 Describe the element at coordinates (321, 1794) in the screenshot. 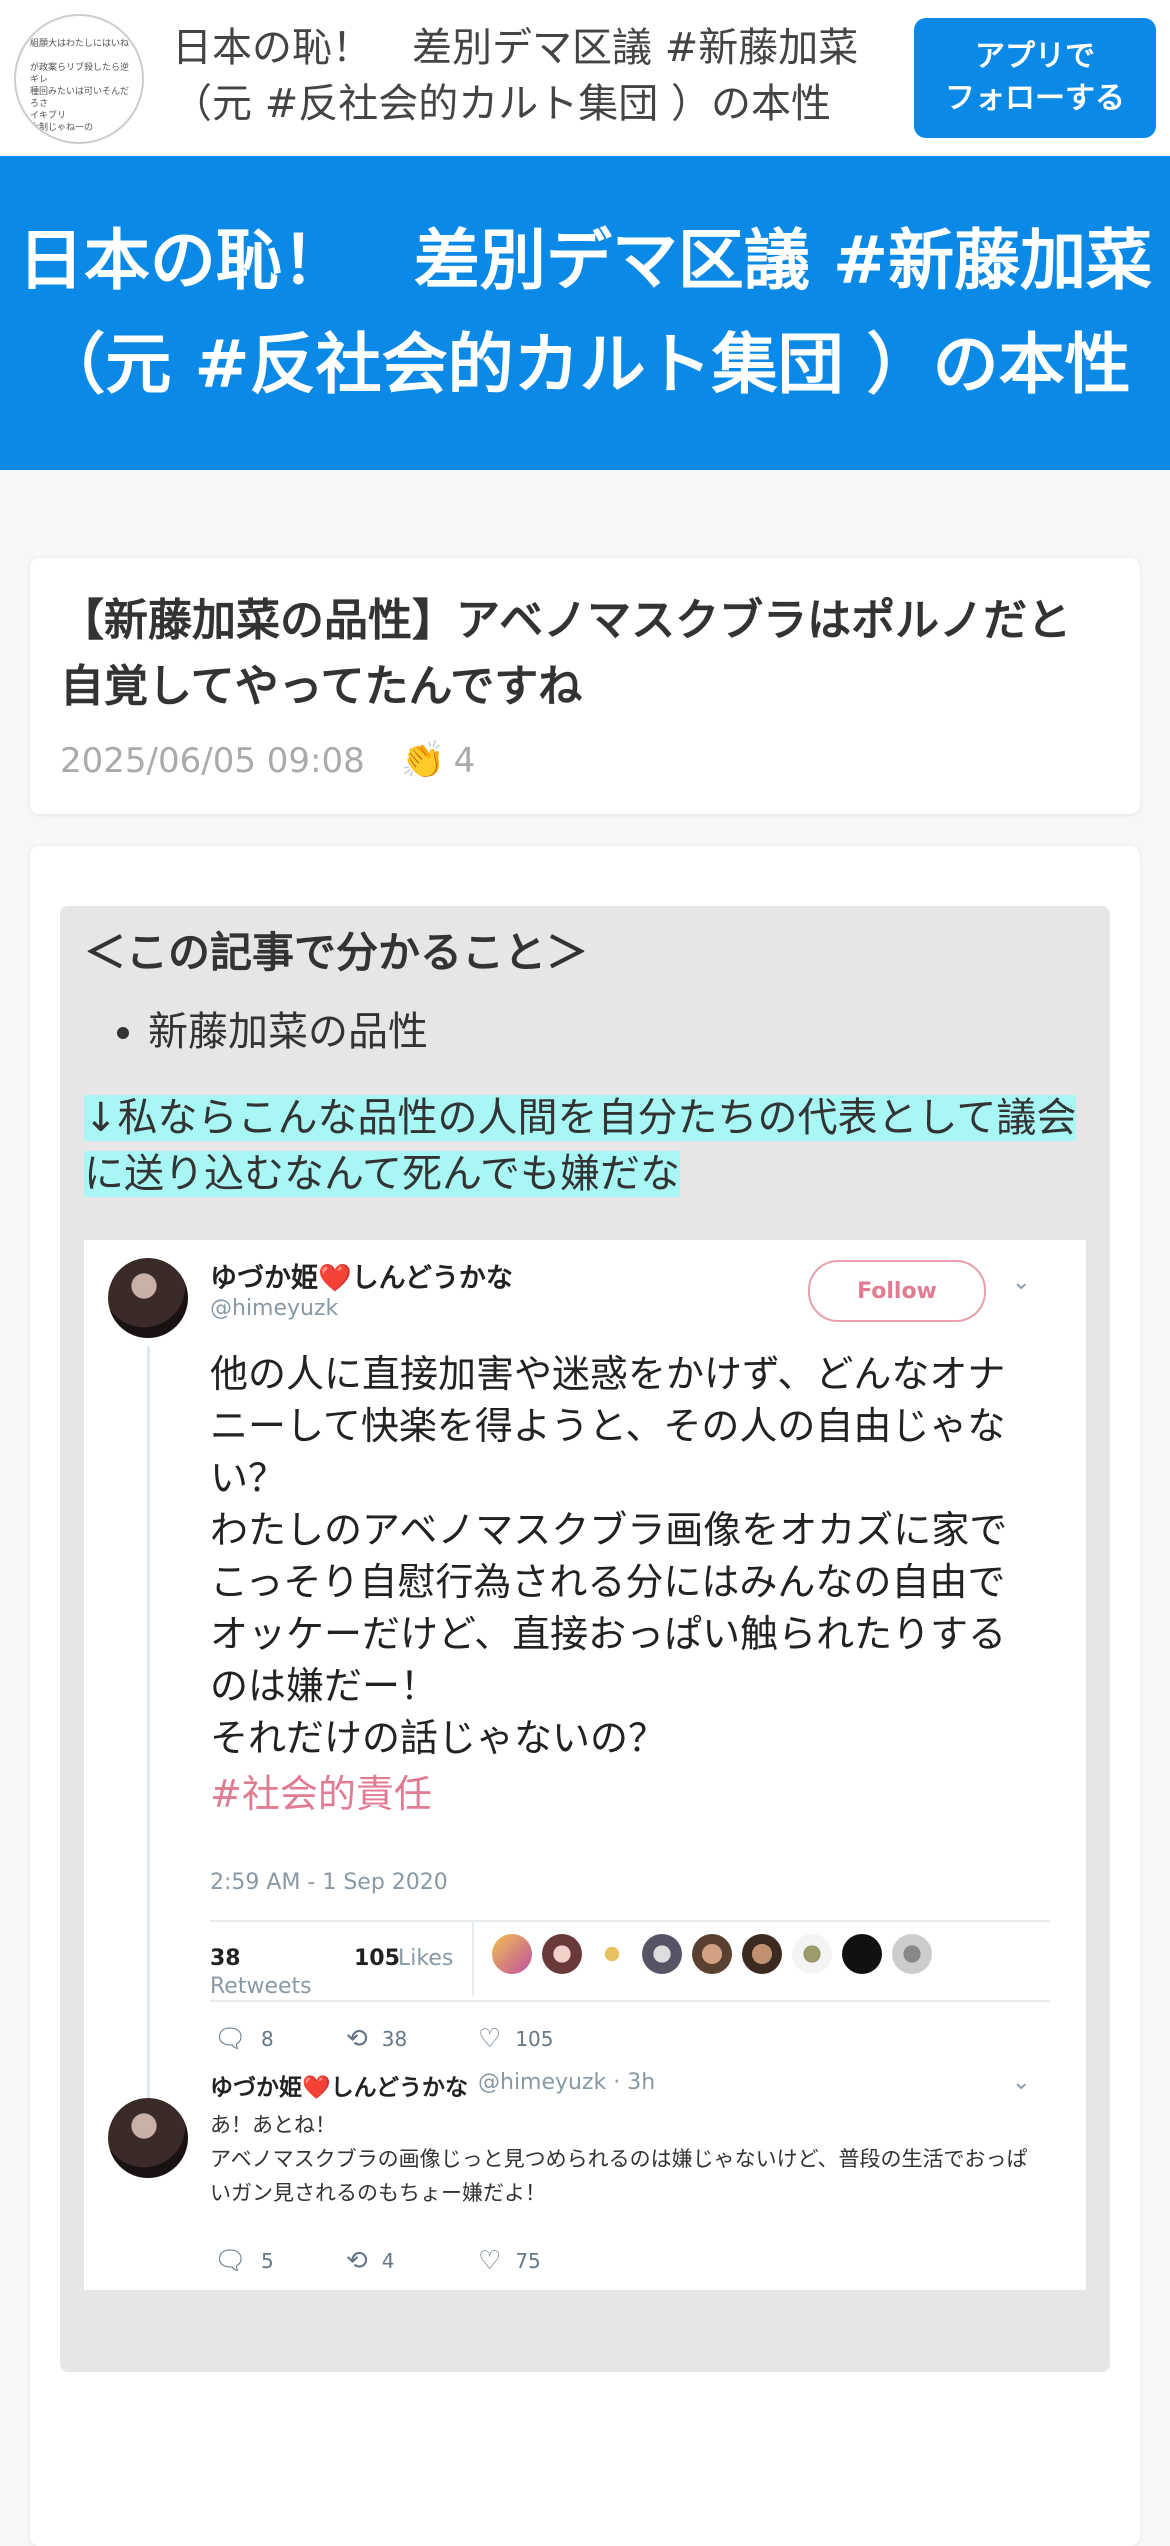

I see `tweet-hashtag: #社会的責任` at that location.